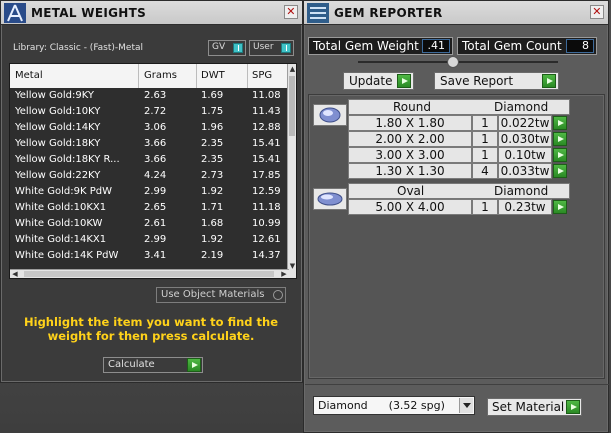 The width and height of the screenshot is (611, 433). What do you see at coordinates (149, 256) in the screenshot?
I see `table-row: White Gold:14K PdW 3.41 2.19 14.37` at bounding box center [149, 256].